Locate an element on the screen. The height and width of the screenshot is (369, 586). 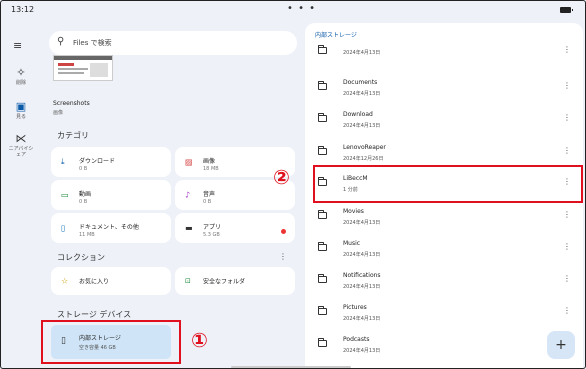
rail-label-browse: 見る is located at coordinates (20, 117).